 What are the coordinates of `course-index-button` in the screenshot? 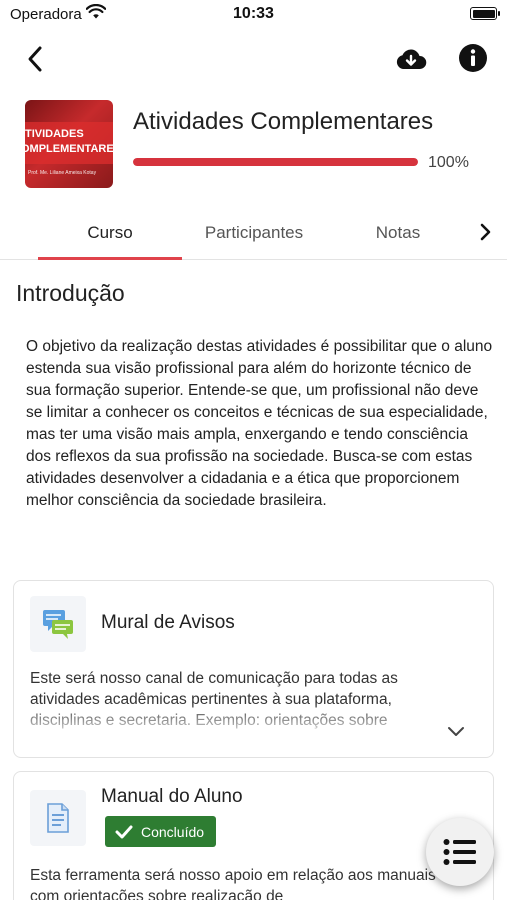 It's located at (460, 852).